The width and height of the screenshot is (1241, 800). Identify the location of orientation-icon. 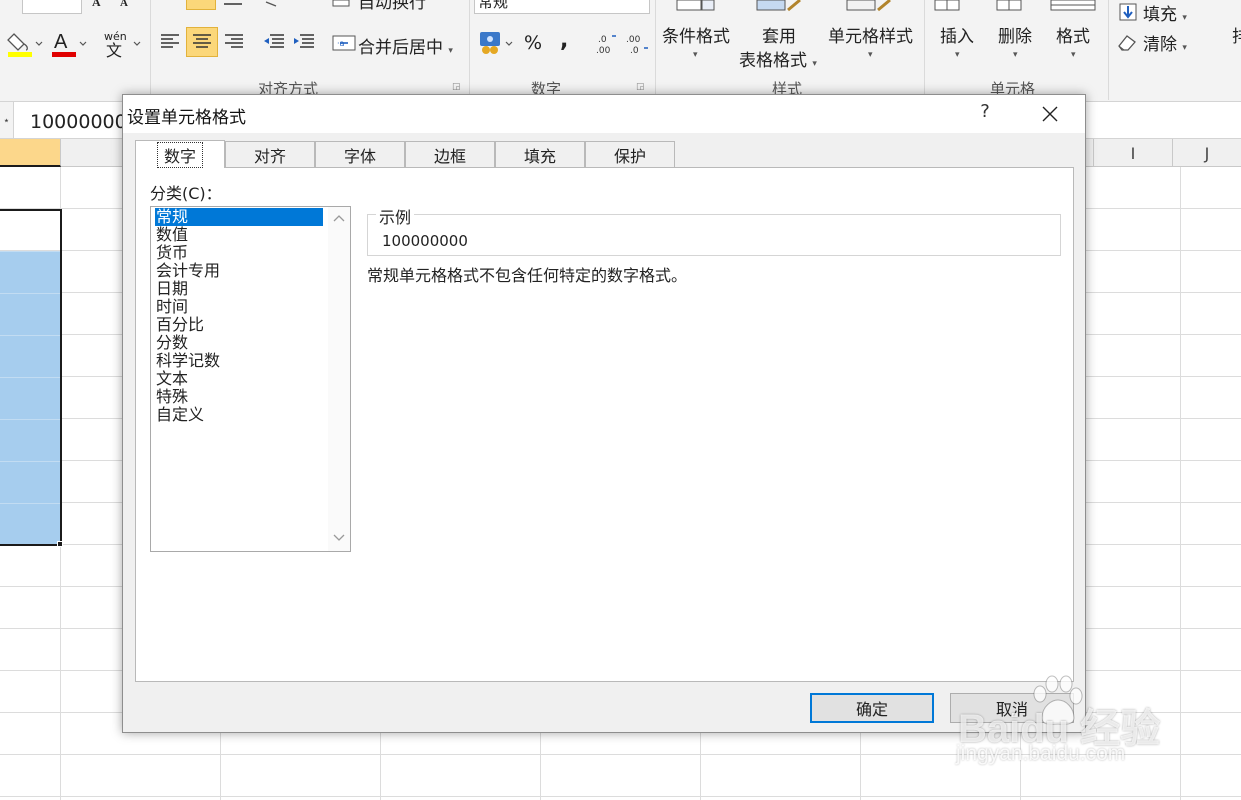
(272, 4).